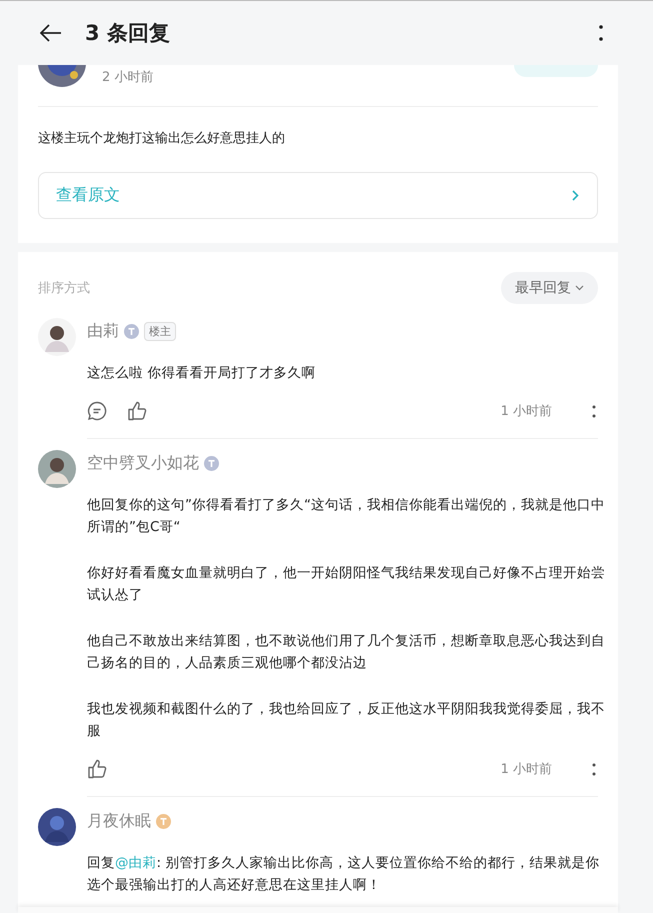 Image resolution: width=653 pixels, height=913 pixels. I want to click on comment-text: 他回复你的这句”你得看看打了多久“这句话，我相信你能看出端倪的，我就是他口中所谓的”包C哥“, so click(346, 516).